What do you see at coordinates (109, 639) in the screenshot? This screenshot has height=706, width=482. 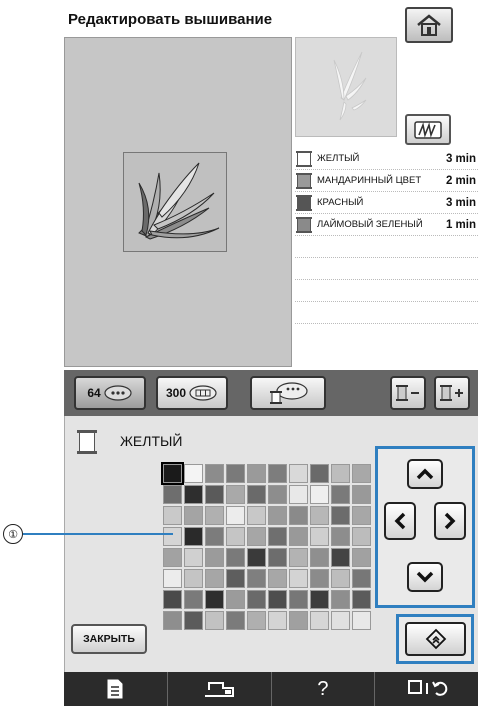 I see `close-button: ЗАКРЫТЬ` at bounding box center [109, 639].